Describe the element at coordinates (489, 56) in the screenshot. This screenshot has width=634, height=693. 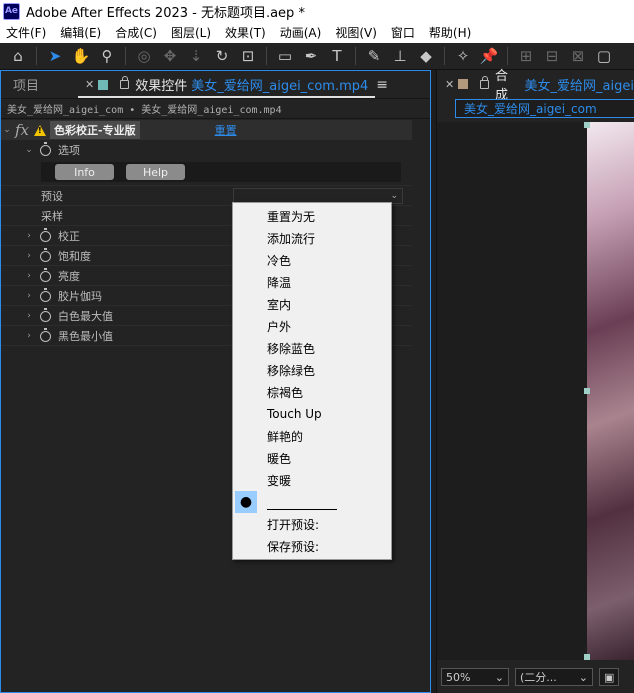
I see `puppet-pin-icon: 📌` at that location.